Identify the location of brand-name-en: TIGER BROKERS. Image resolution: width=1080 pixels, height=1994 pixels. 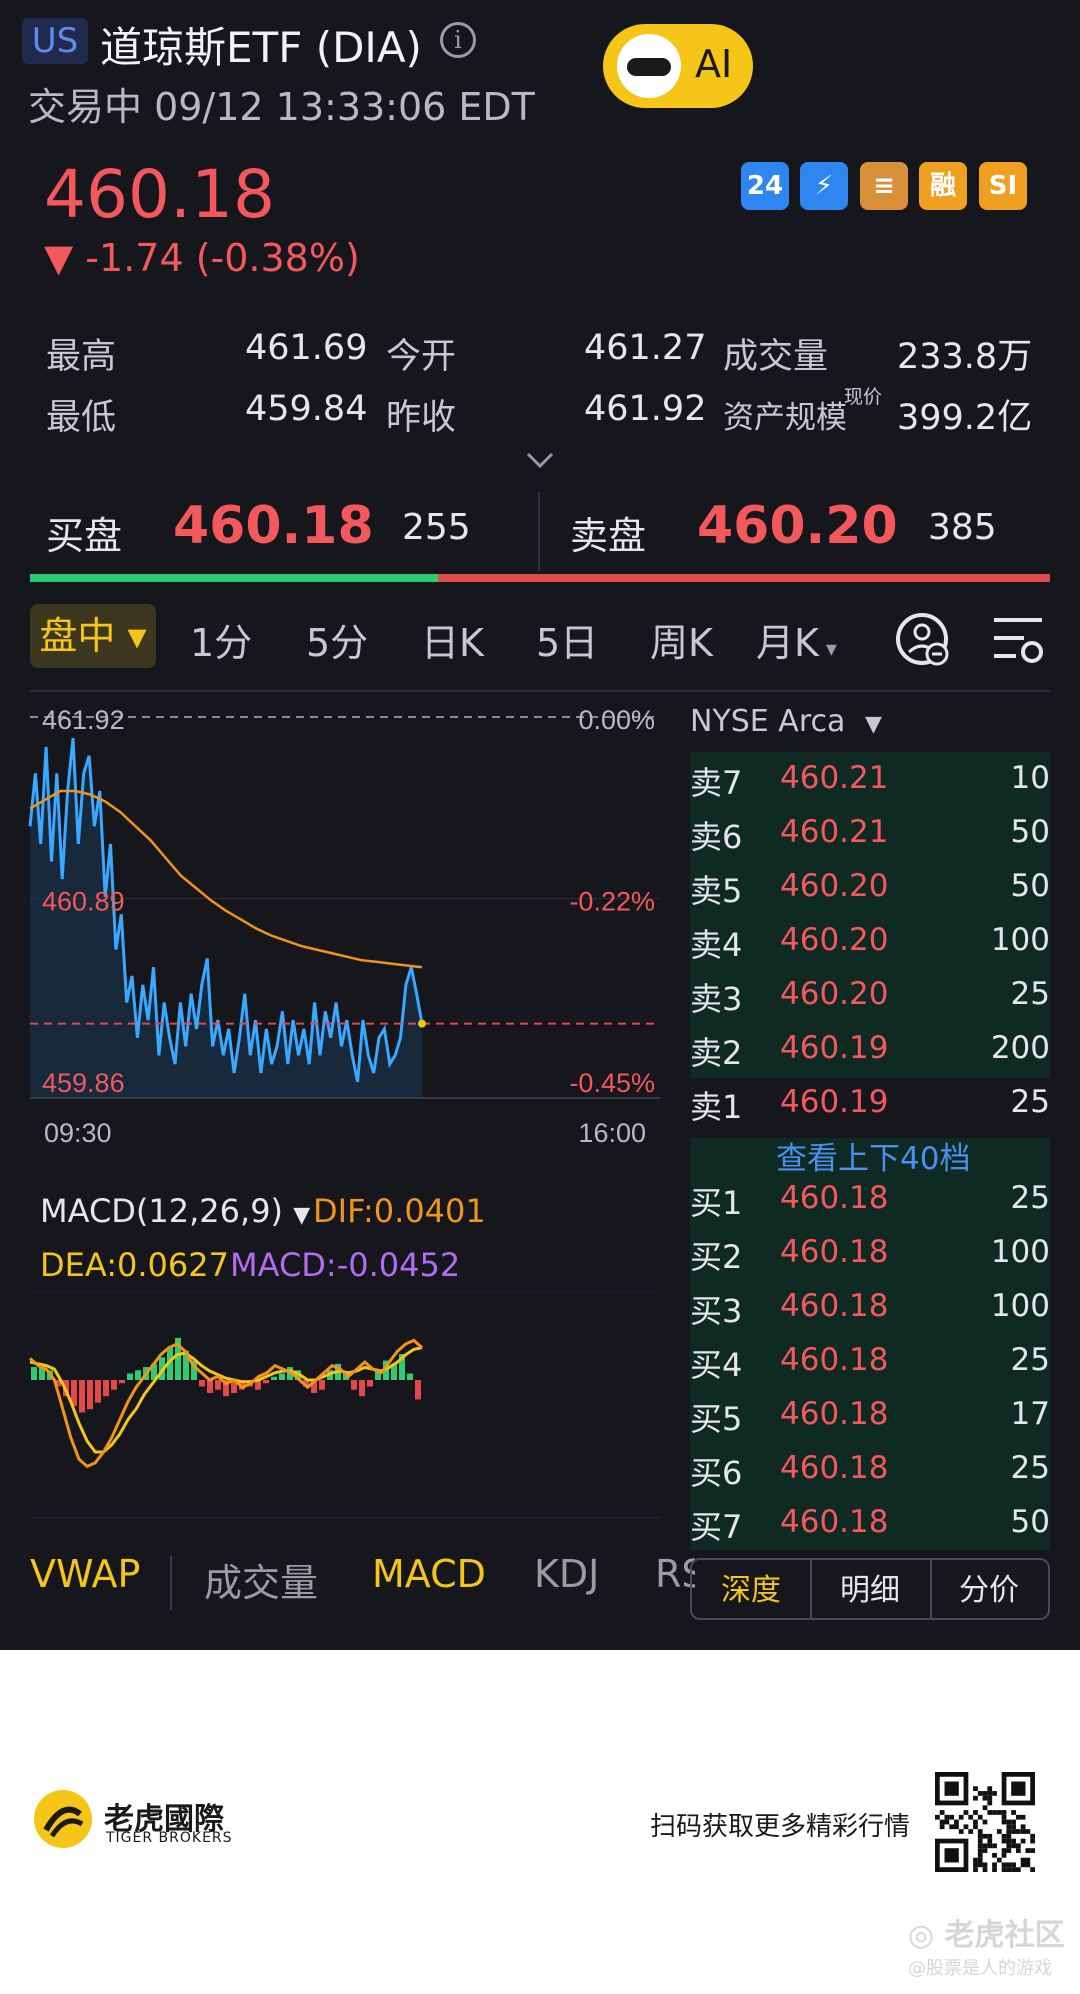
(169, 1838).